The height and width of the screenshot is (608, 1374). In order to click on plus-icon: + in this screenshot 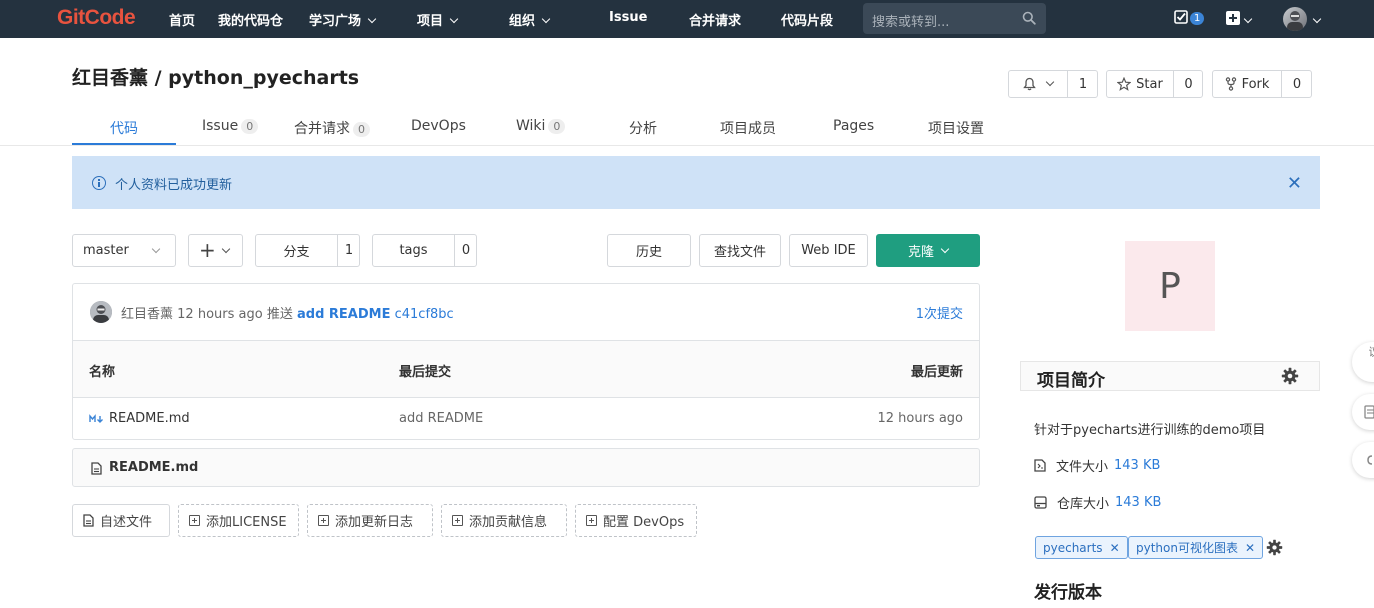, I will do `click(207, 250)`.